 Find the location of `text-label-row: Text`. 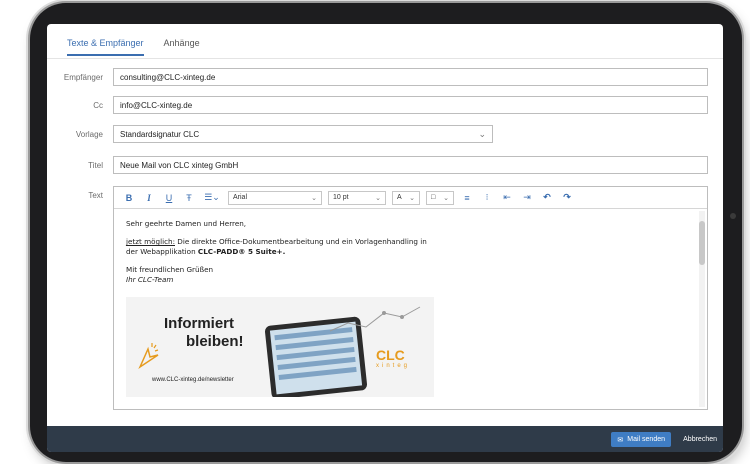

text-label-row: Text is located at coordinates (80, 195).